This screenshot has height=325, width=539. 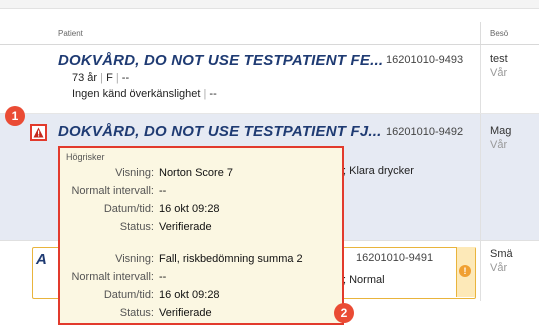 What do you see at coordinates (41, 259) in the screenshot?
I see `patient-name: A` at bounding box center [41, 259].